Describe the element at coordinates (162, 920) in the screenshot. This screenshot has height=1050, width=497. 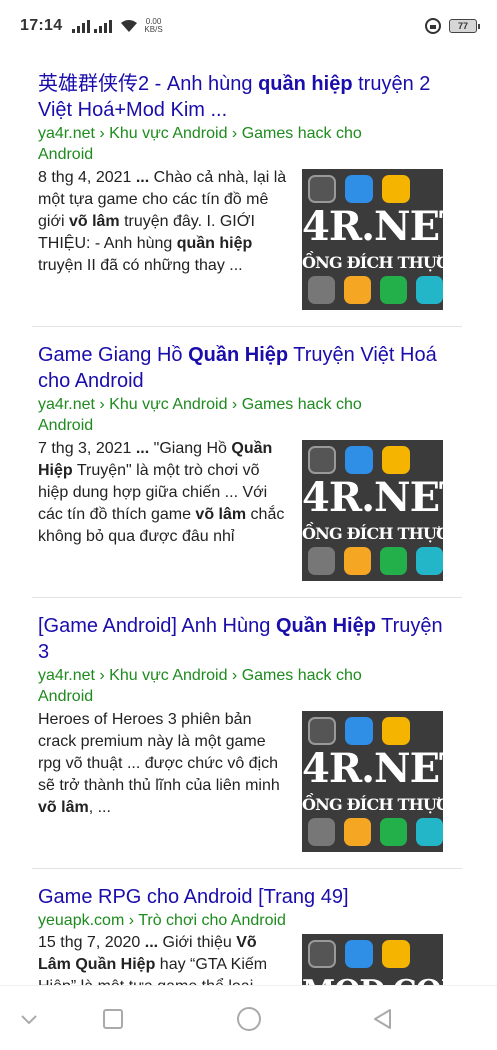
I see `result-url-line: yeuapk.com › Trò chơi cho Android` at that location.